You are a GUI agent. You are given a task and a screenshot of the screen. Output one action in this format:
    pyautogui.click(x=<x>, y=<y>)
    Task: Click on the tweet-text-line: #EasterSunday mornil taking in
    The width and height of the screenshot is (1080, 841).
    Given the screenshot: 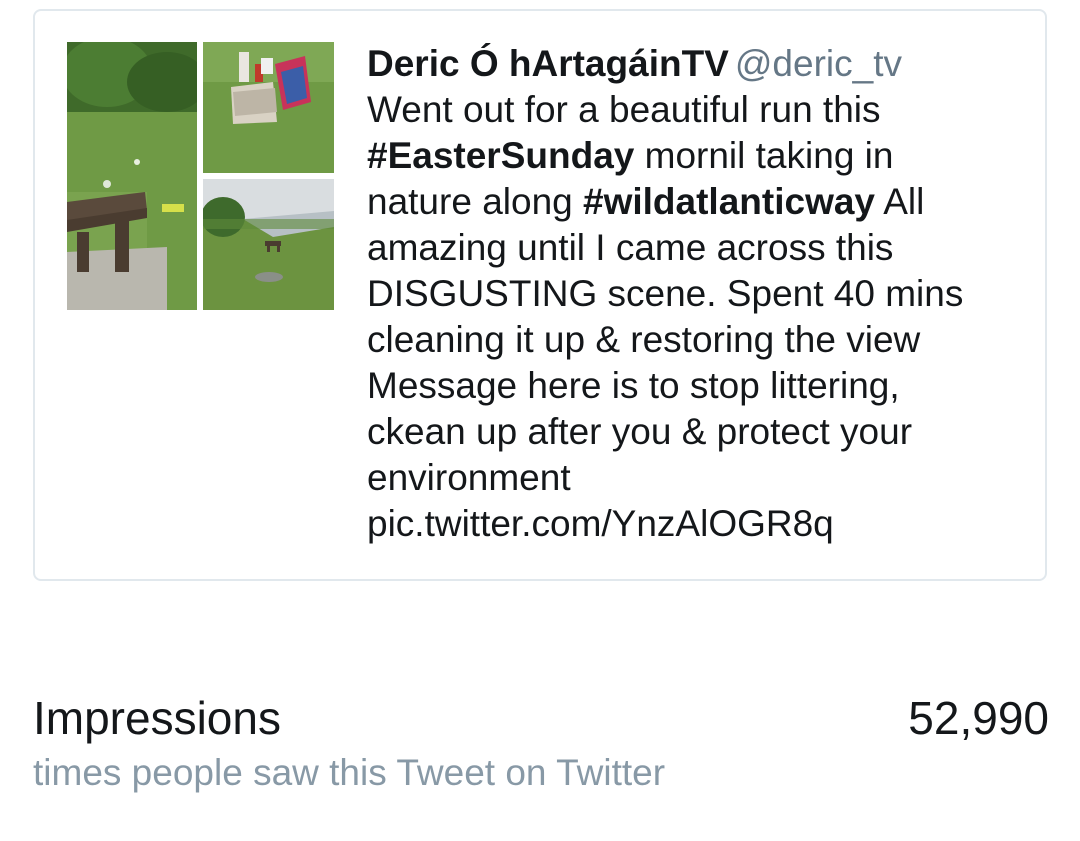 What is the action you would take?
    pyautogui.click(x=697, y=156)
    